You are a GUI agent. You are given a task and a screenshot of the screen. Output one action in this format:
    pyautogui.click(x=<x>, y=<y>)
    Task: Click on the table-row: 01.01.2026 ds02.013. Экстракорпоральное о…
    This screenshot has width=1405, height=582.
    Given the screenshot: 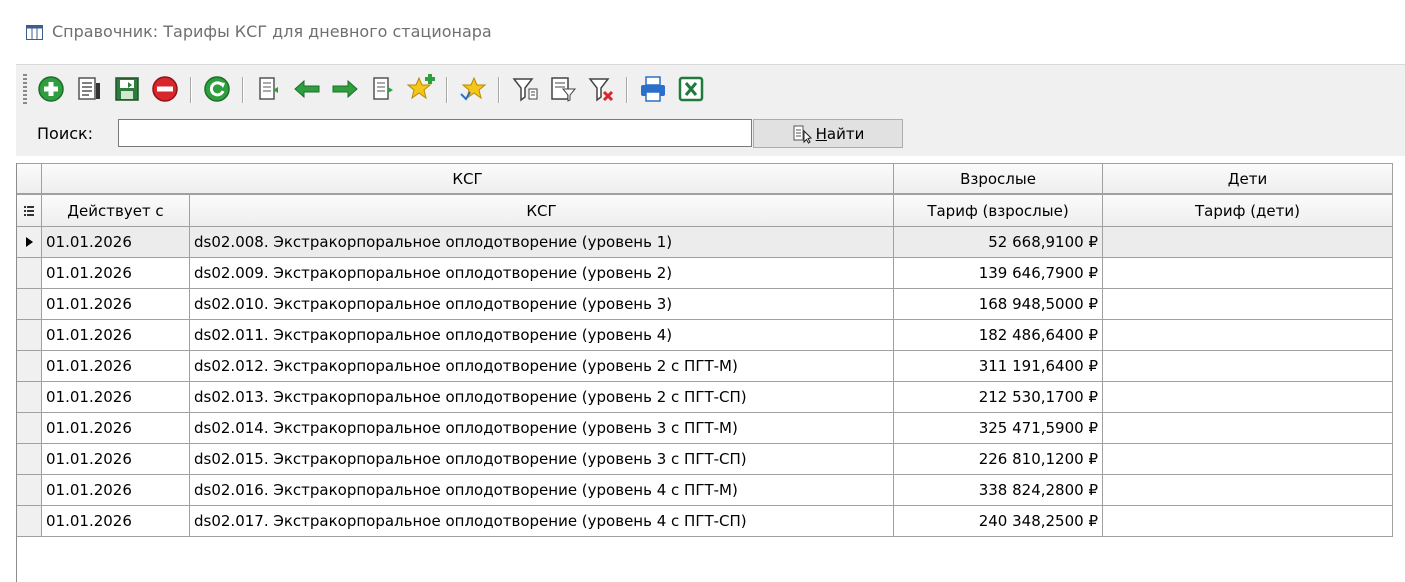 What is the action you would take?
    pyautogui.click(x=705, y=397)
    